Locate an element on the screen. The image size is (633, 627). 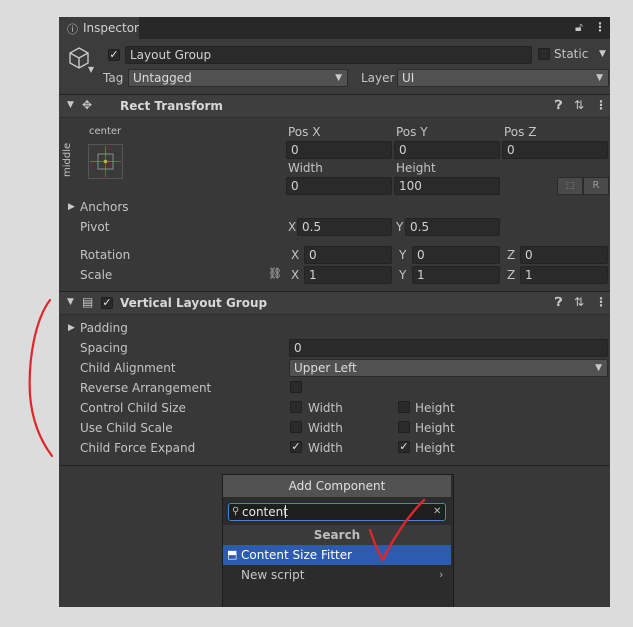
scale-z-input: 1 is located at coordinates (564, 275).